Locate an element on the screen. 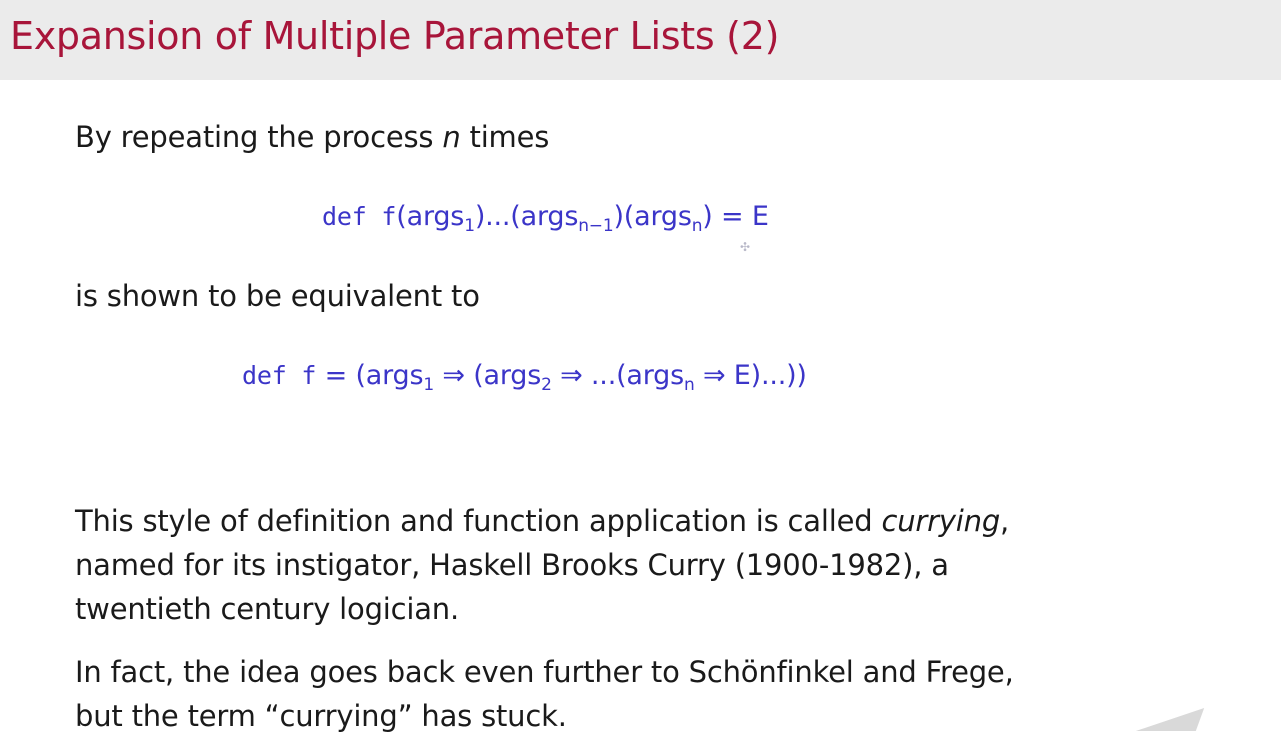  corner-shadow-decoration is located at coordinates (1170, 719).